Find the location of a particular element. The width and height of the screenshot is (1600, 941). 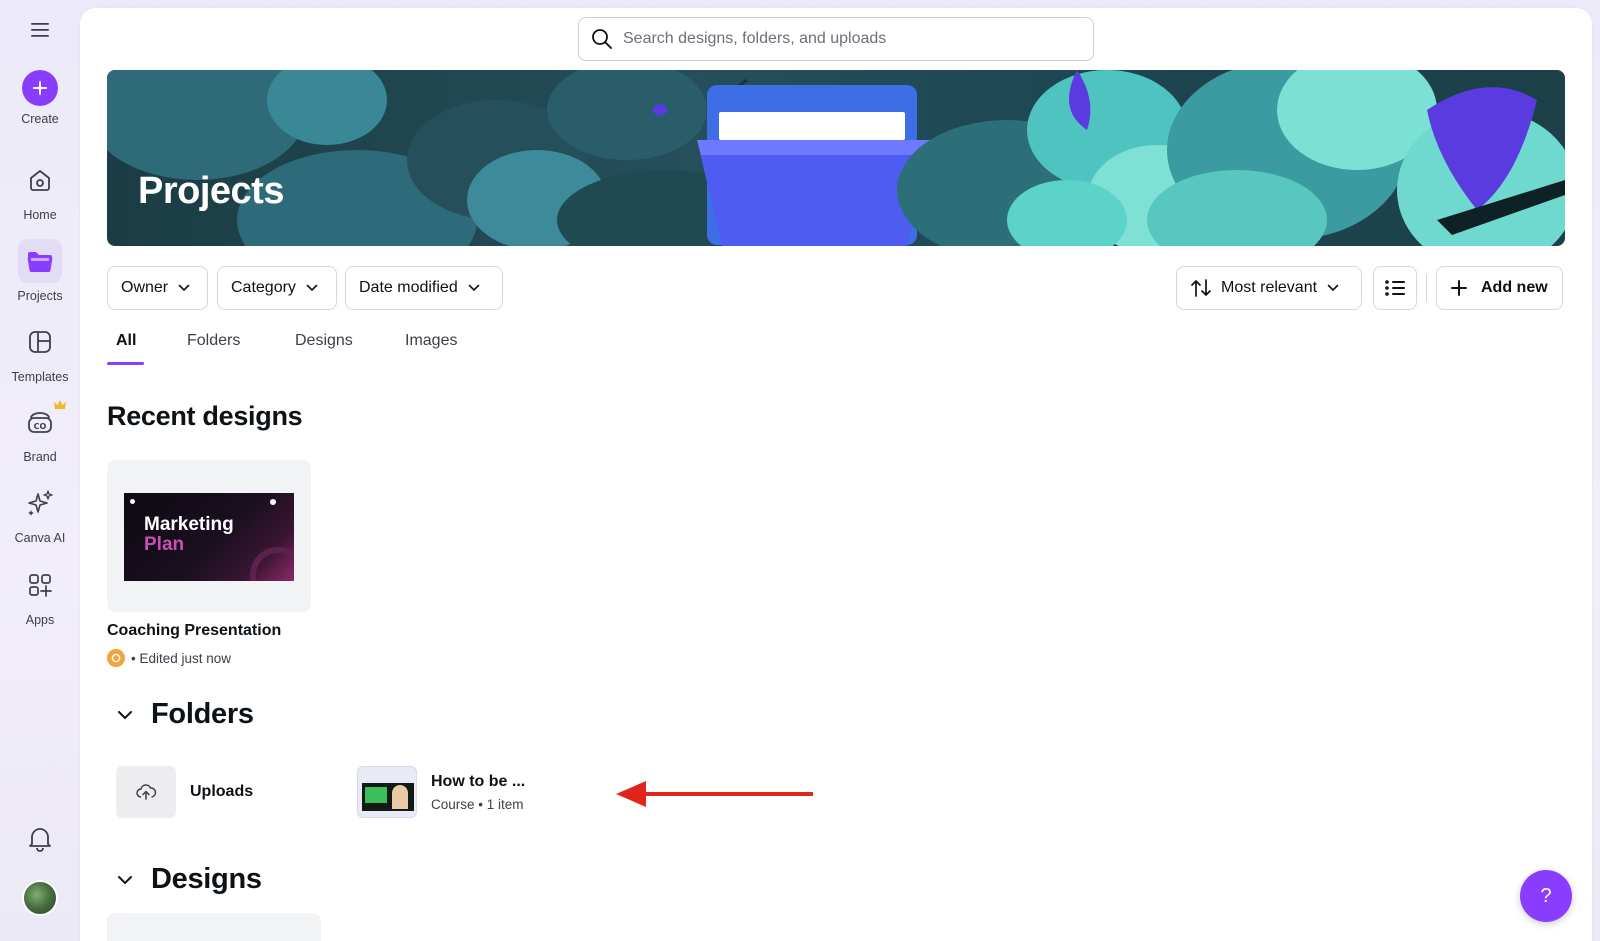

tab-folders: Folders is located at coordinates (213, 346).